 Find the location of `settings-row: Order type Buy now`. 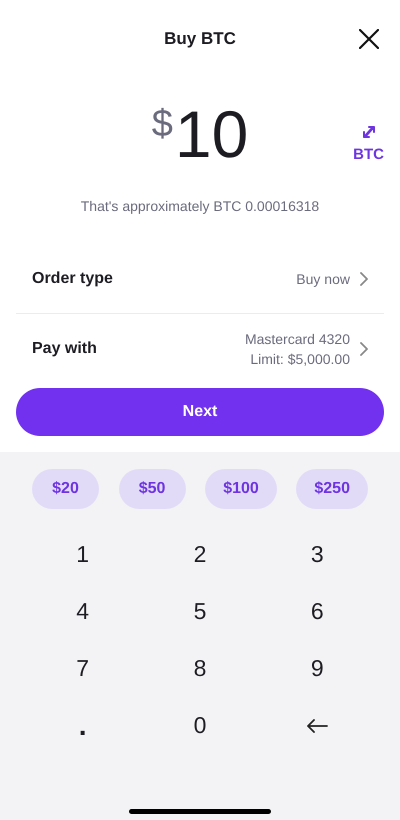

settings-row: Order type Buy now is located at coordinates (200, 279).